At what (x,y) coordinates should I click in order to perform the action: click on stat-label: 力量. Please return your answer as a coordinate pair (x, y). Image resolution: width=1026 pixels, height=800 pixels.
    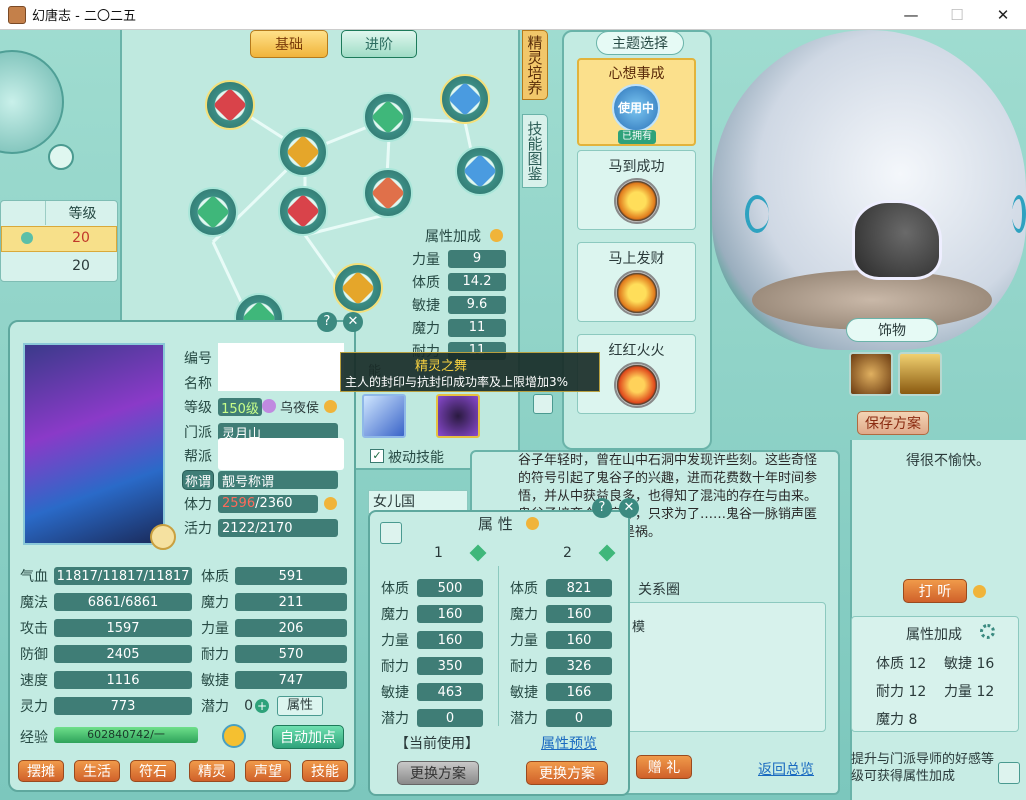
    Looking at the image, I should click on (215, 629).